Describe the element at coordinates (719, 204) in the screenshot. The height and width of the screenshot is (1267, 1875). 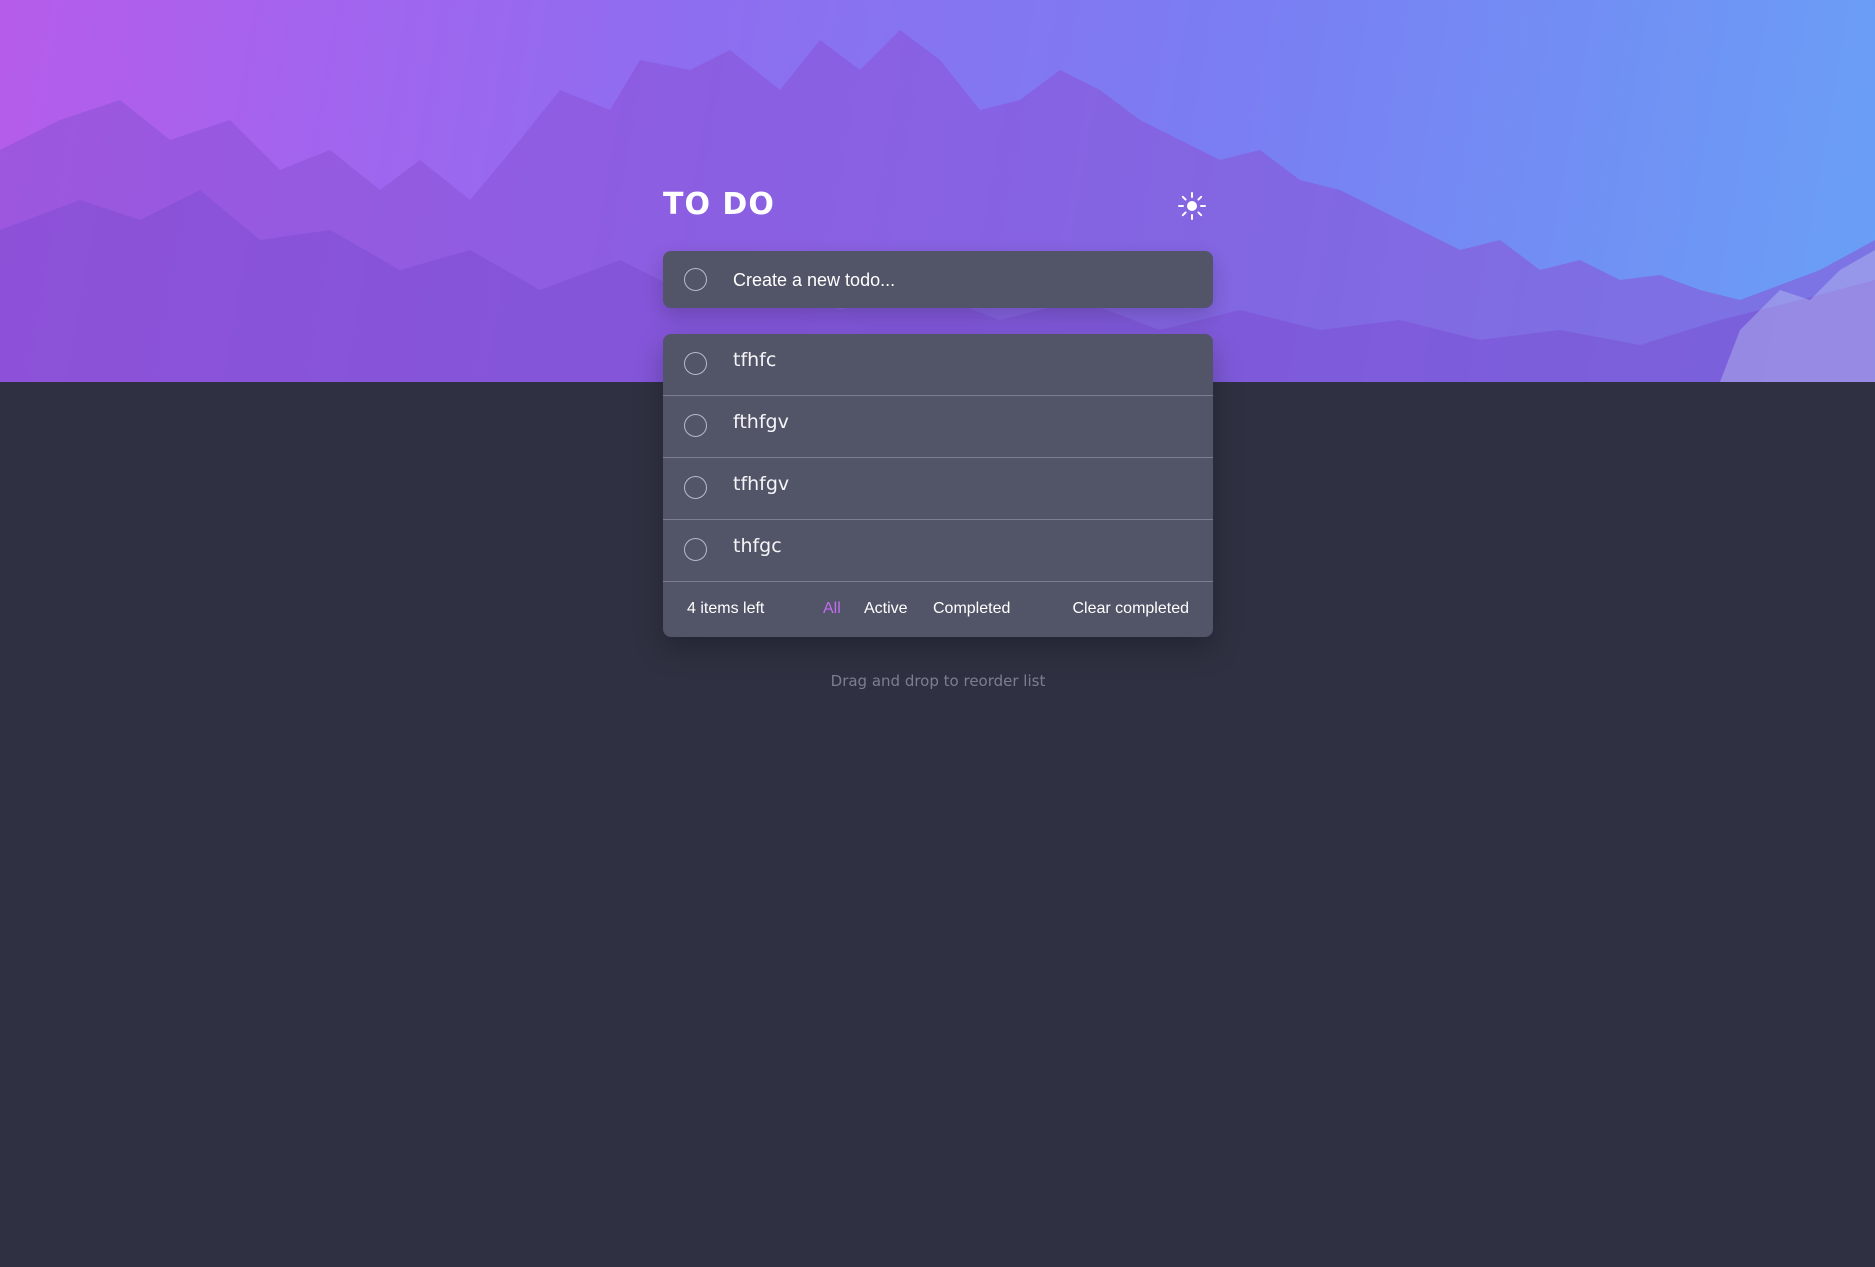
I see `page-title: TO DO` at that location.